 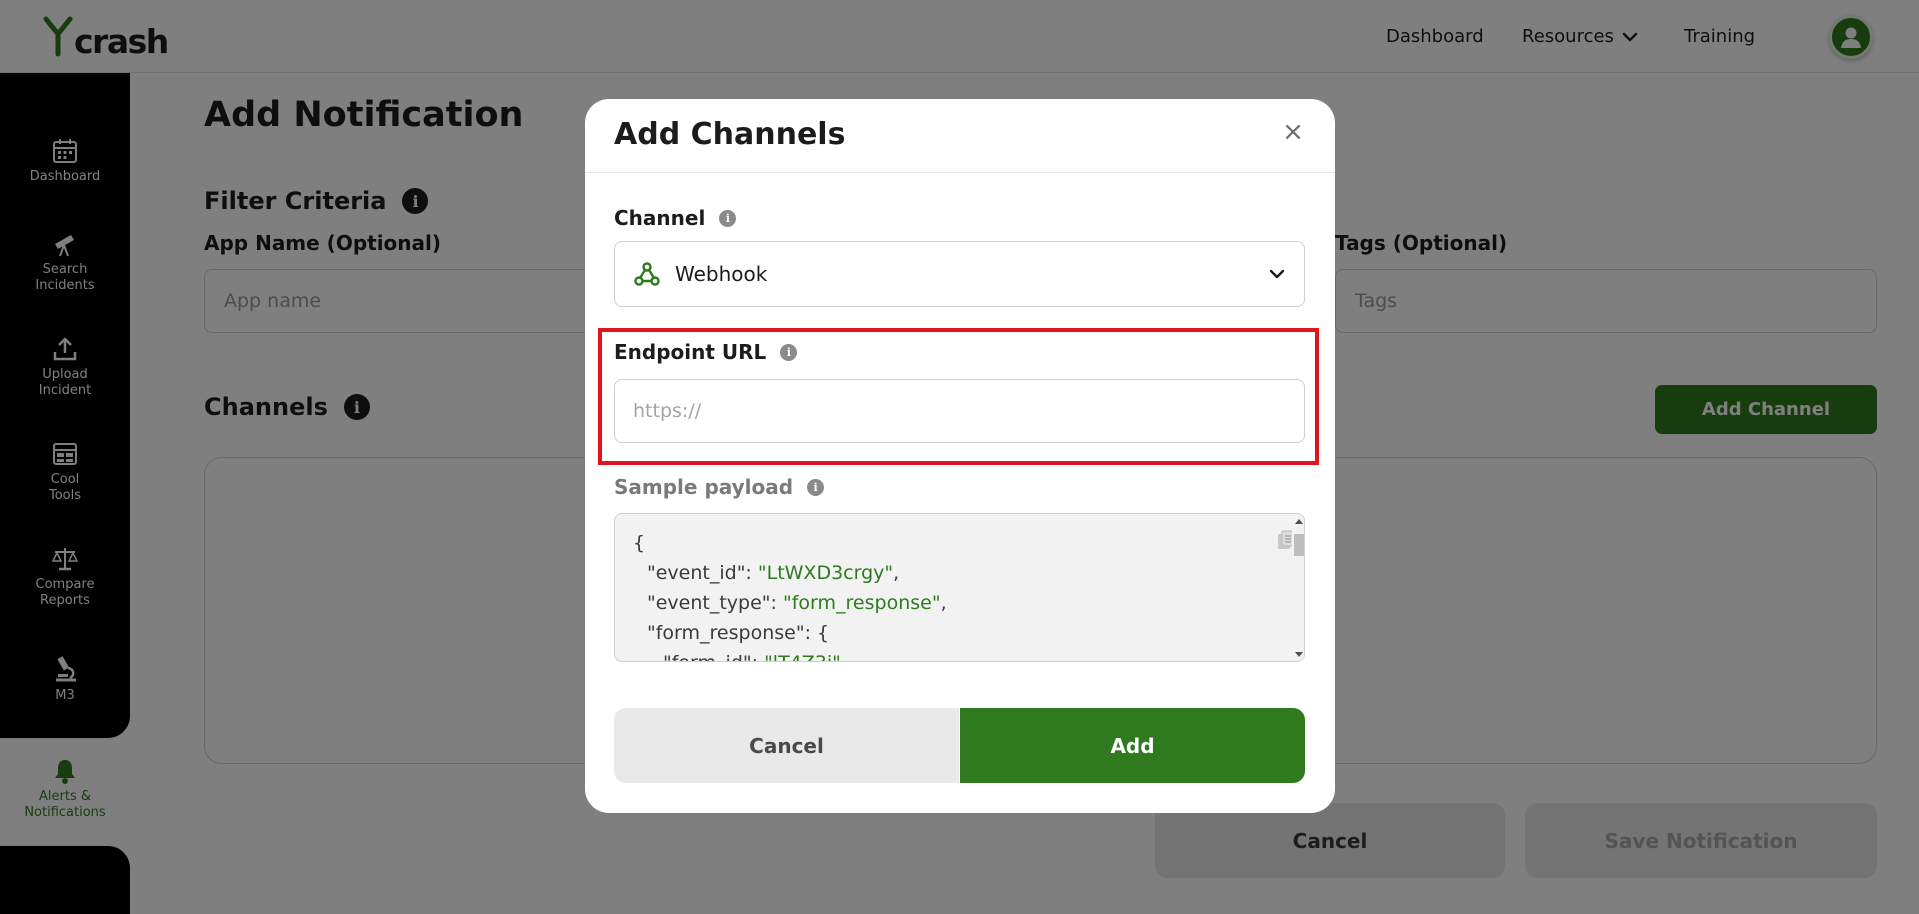 I want to click on endpoint-url-input: https://, so click(x=959, y=411).